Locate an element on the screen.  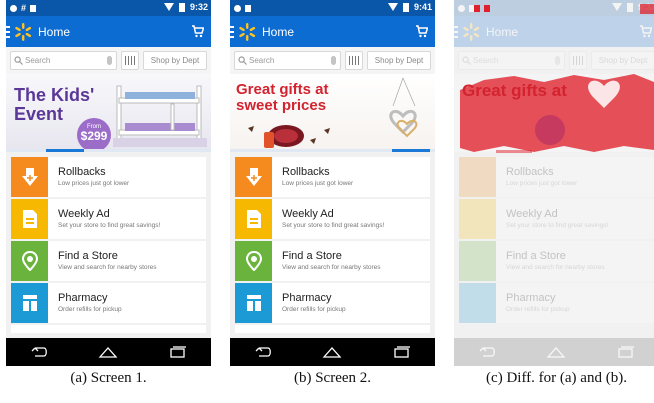
price-badge: From $299 is located at coordinates (94, 135).